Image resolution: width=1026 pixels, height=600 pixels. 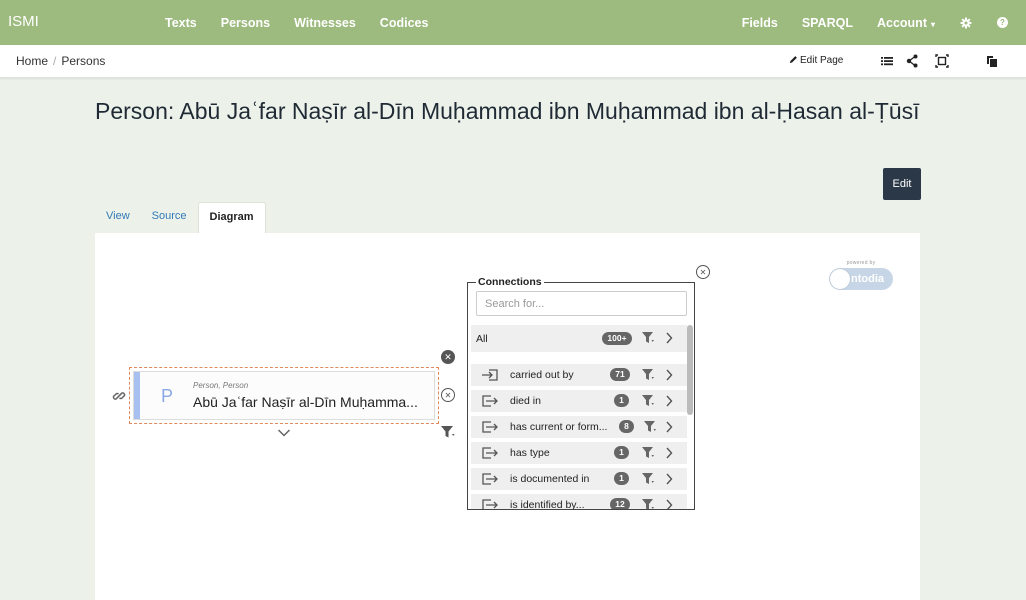 What do you see at coordinates (620, 374) in the screenshot?
I see `connection-count: 71` at bounding box center [620, 374].